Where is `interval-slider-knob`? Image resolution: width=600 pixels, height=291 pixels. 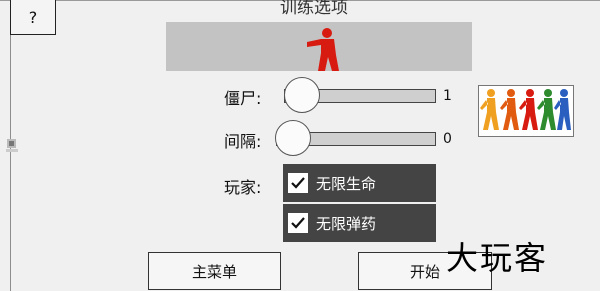 interval-slider-knob is located at coordinates (293, 138).